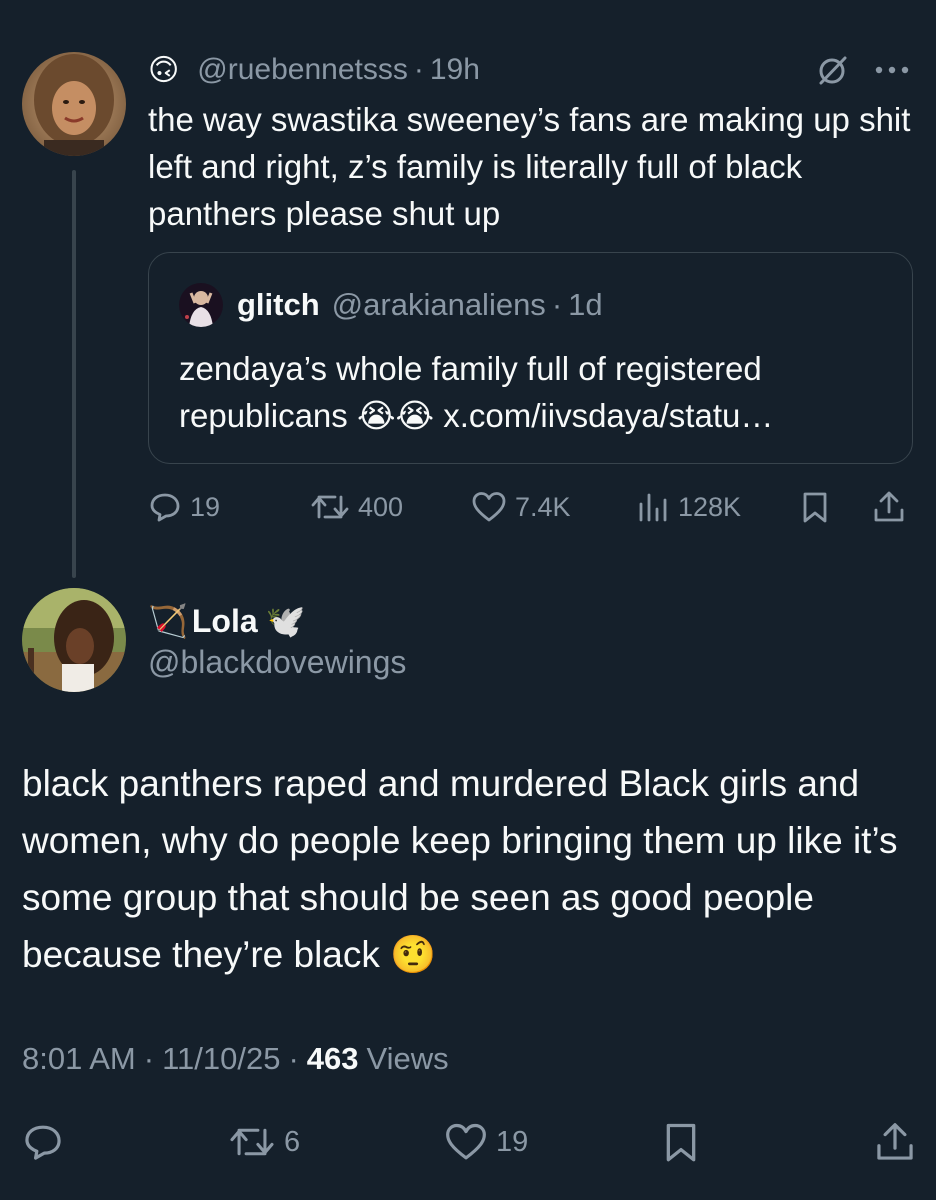 This screenshot has width=936, height=1200. Describe the element at coordinates (455, 70) in the screenshot. I see `tweet-time: 19h` at that location.